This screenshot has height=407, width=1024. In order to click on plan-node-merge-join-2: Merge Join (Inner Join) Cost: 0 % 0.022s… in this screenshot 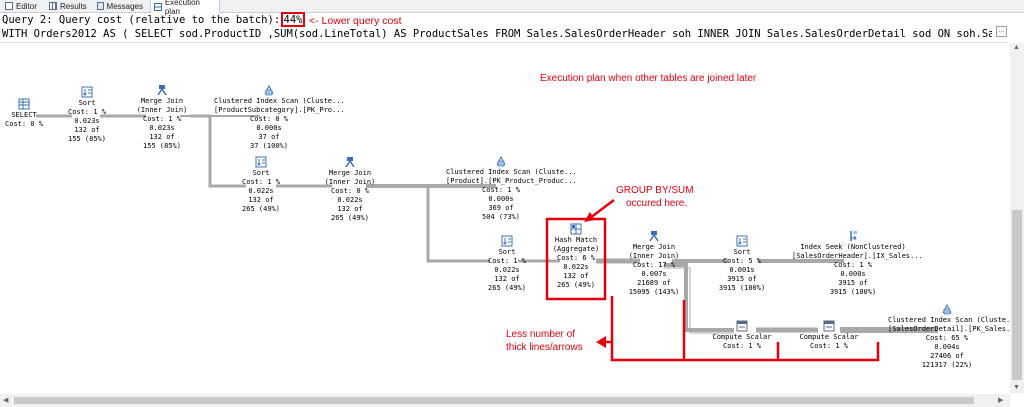, I will do `click(350, 189)`.